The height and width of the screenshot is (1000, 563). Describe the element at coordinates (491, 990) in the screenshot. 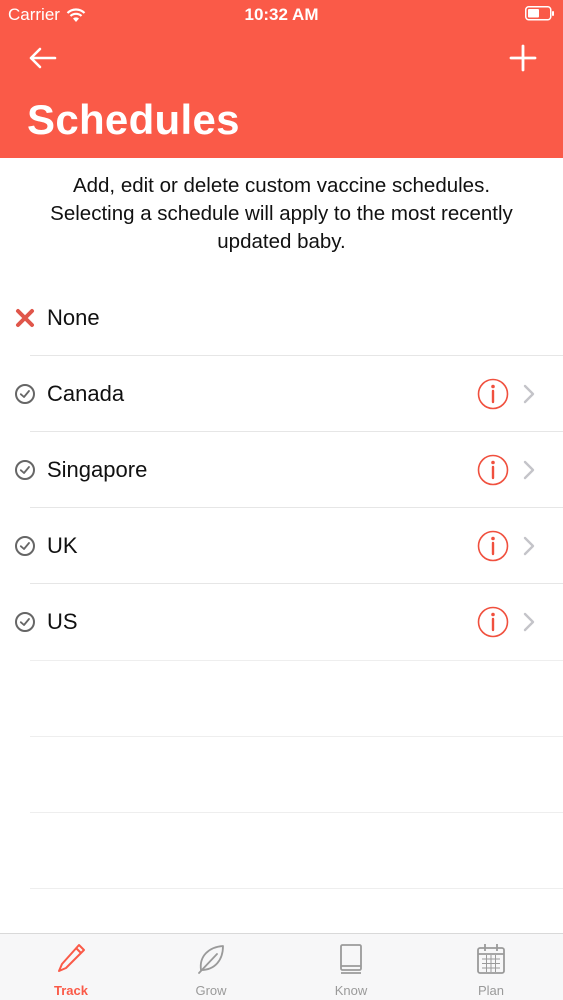

I see `tab-label: Plan` at that location.